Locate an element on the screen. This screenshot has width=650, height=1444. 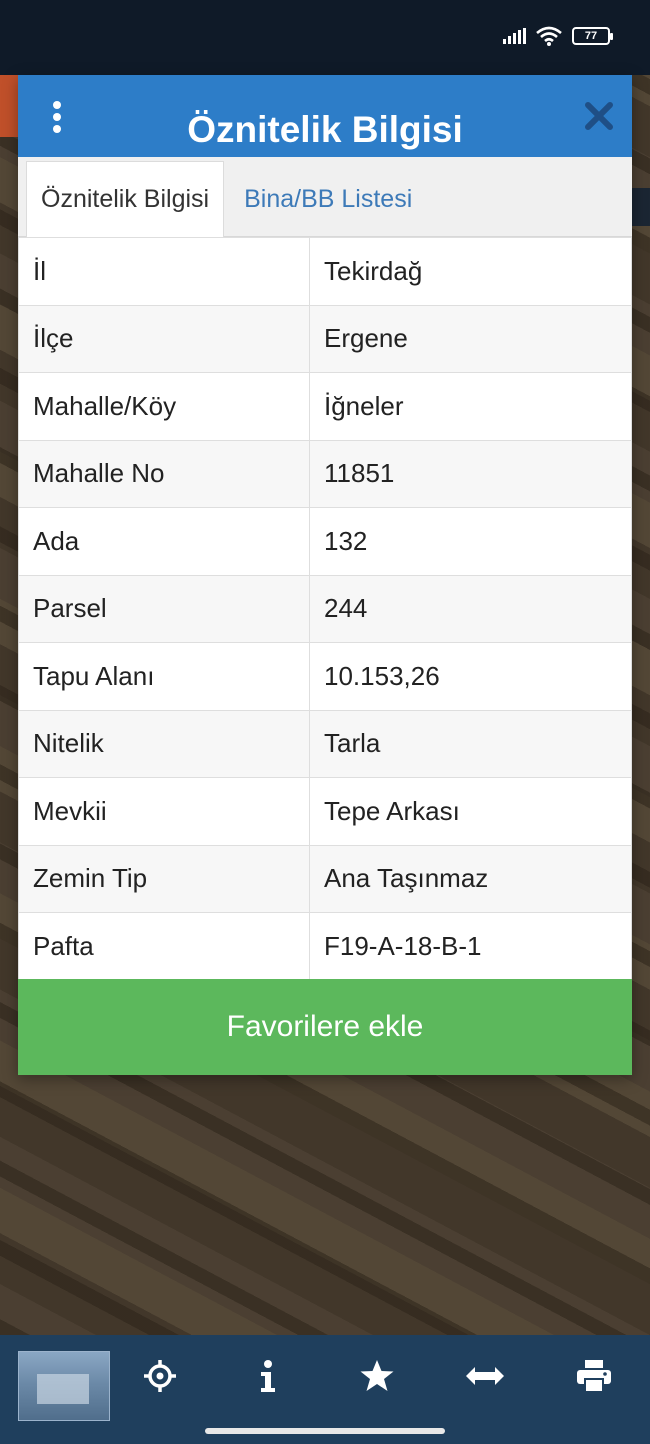
row-key: Nitelik is located at coordinates (164, 743).